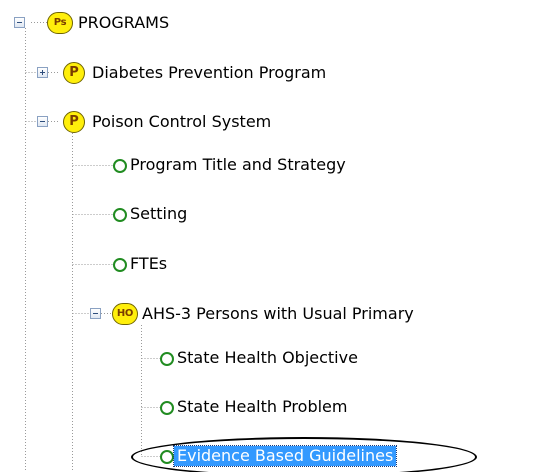 This screenshot has width=535, height=472. Describe the element at coordinates (125, 314) in the screenshot. I see `health-objective-badge-icon: HO` at that location.